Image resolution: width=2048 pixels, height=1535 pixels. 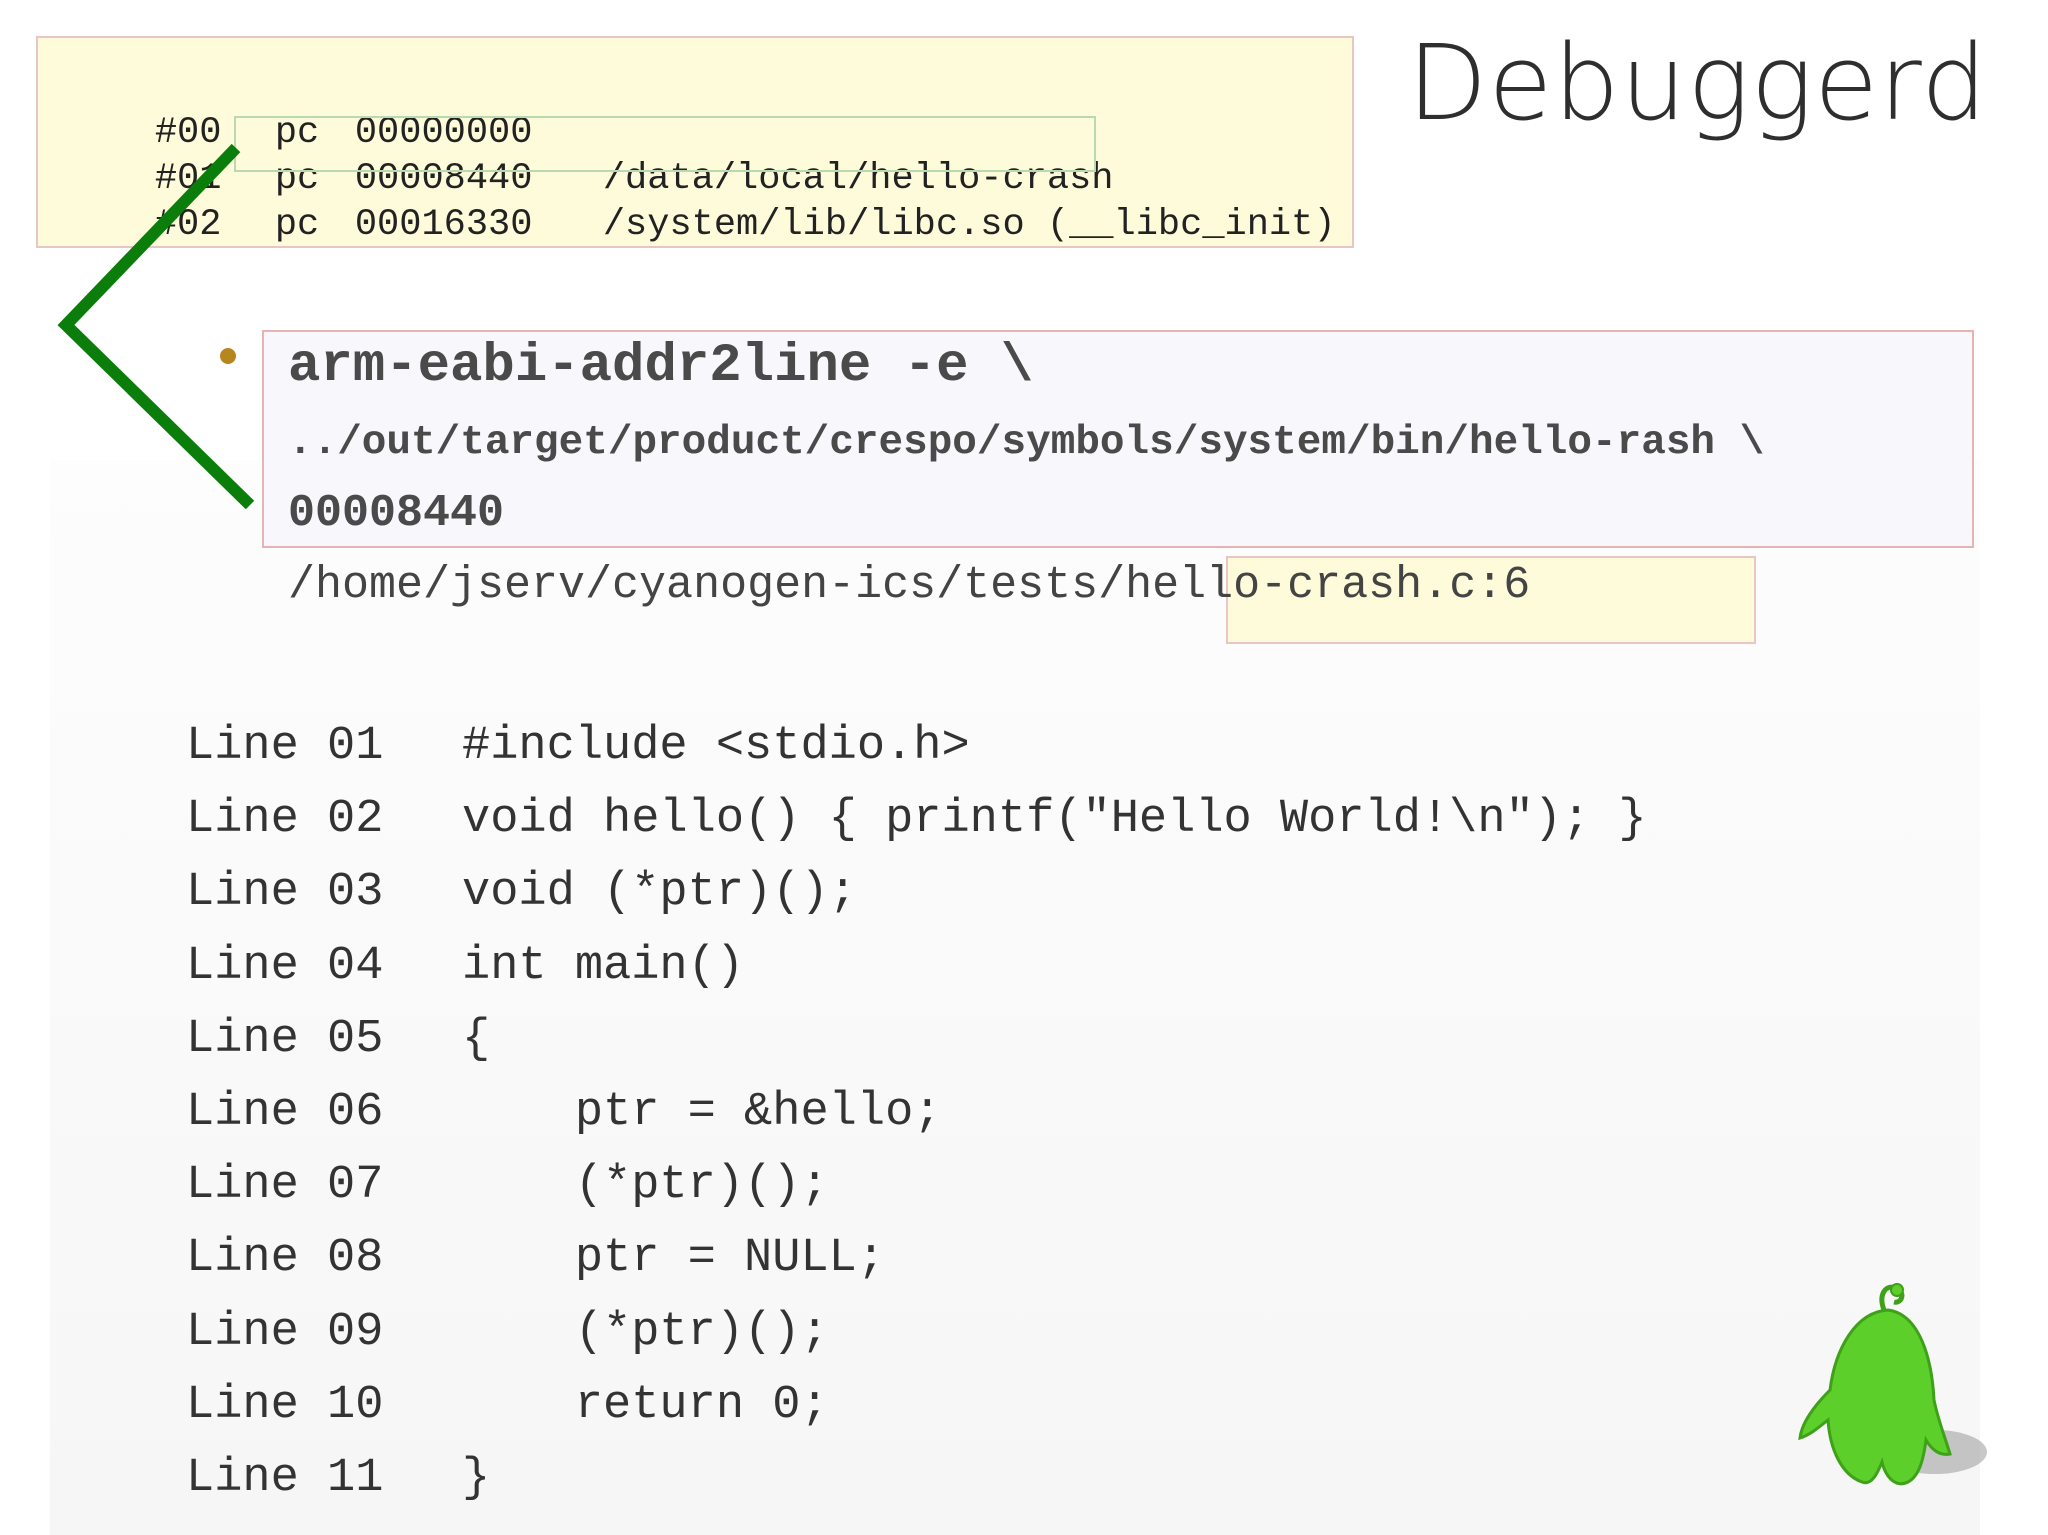 I want to click on line-number: Line 01, so click(x=285, y=746).